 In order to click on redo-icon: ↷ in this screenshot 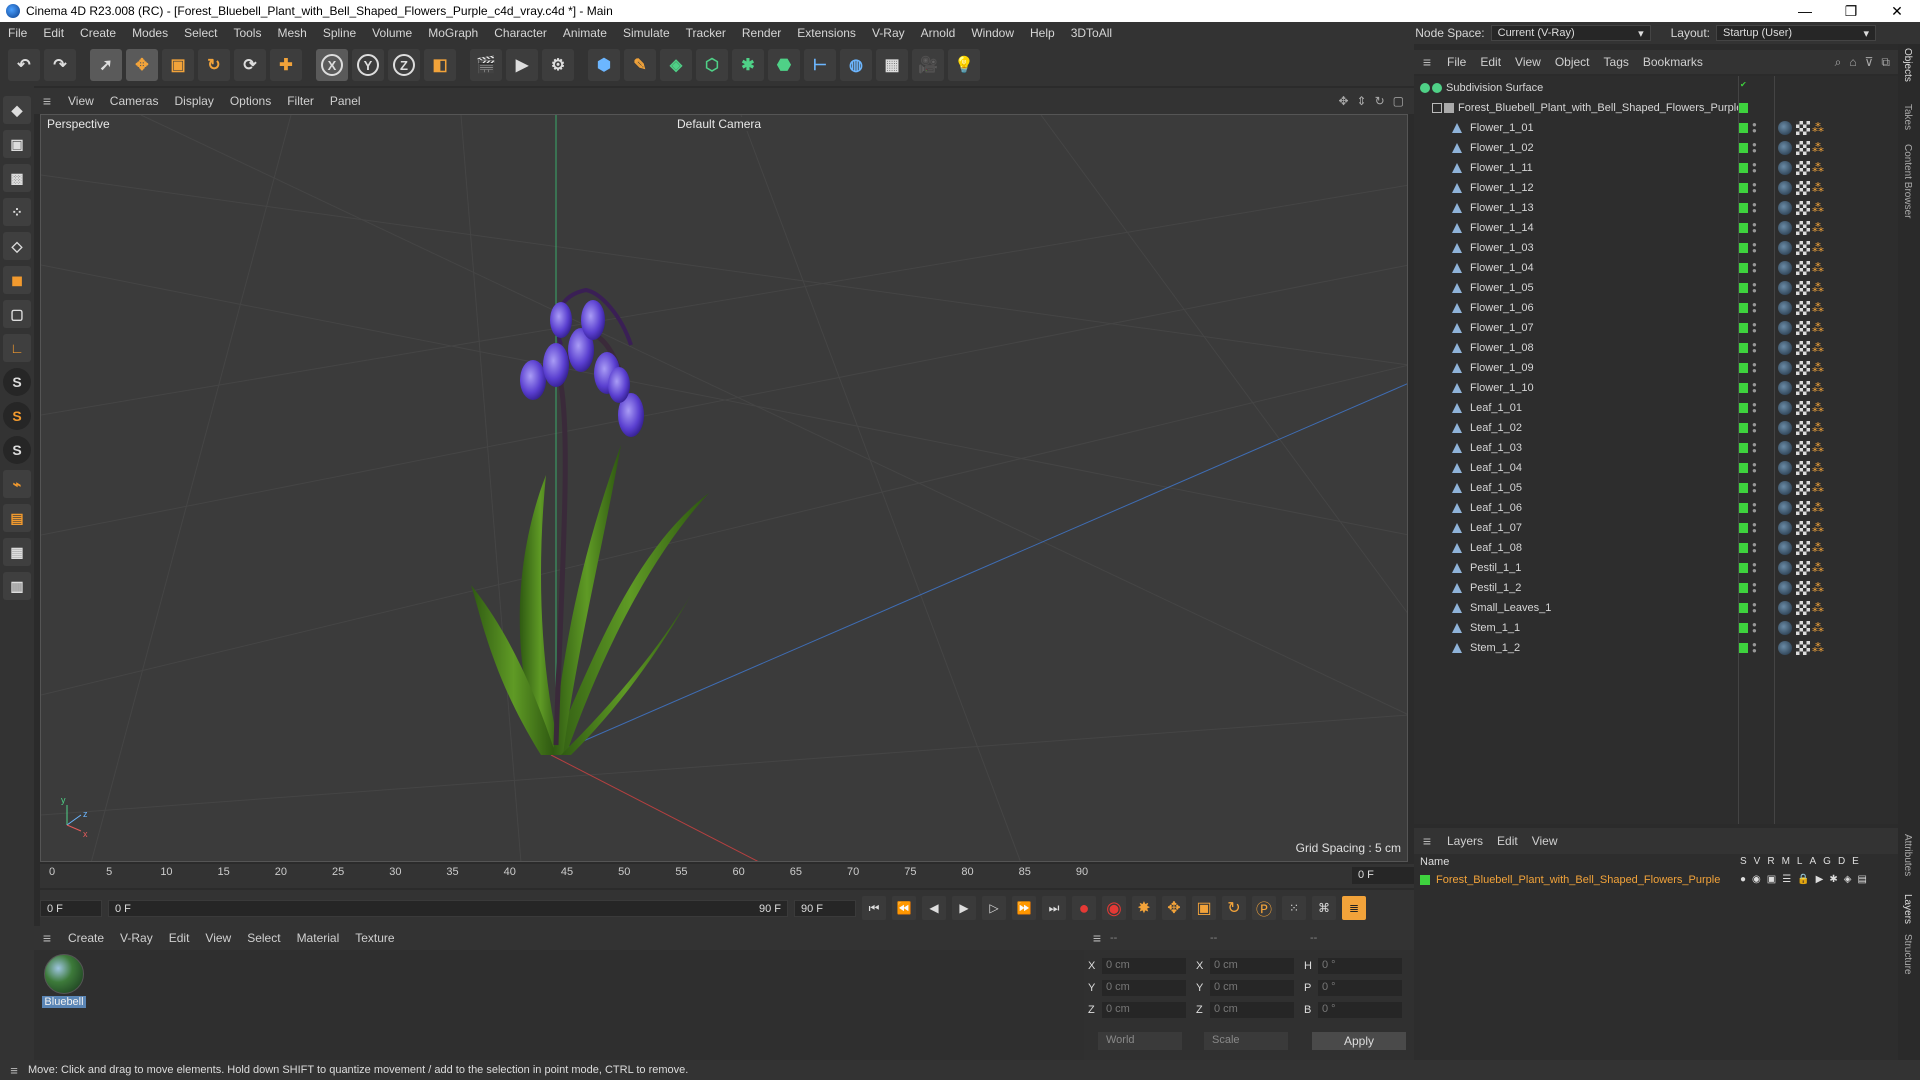, I will do `click(60, 65)`.